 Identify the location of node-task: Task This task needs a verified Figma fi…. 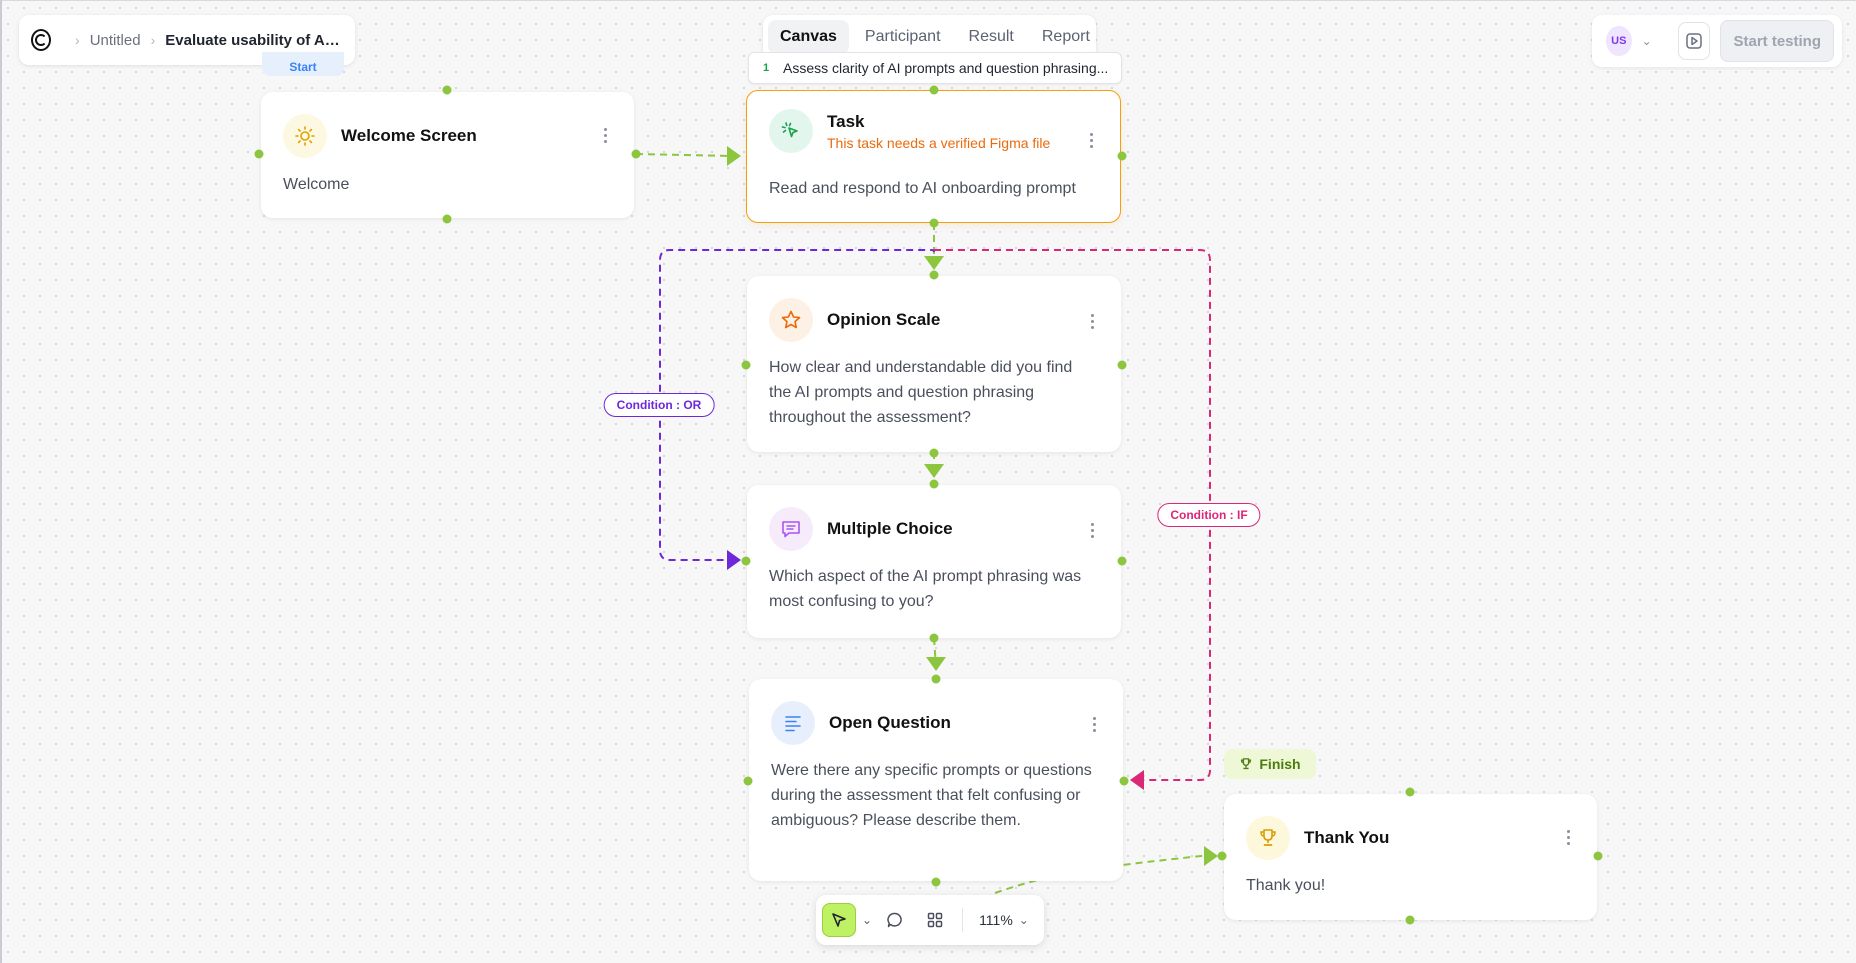
(933, 156).